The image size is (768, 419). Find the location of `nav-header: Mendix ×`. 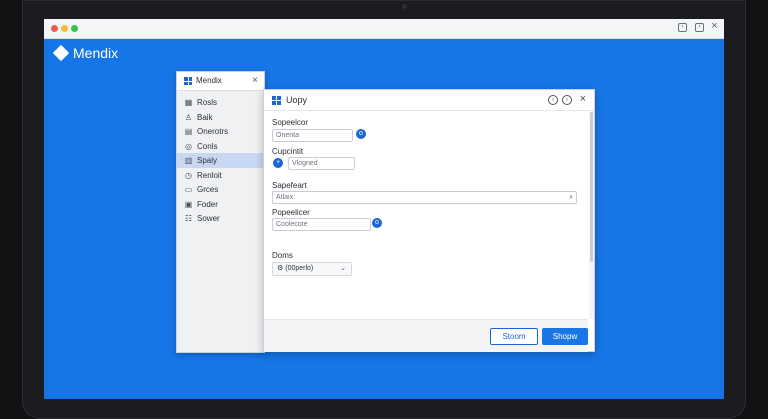

nav-header: Mendix × is located at coordinates (220, 81).